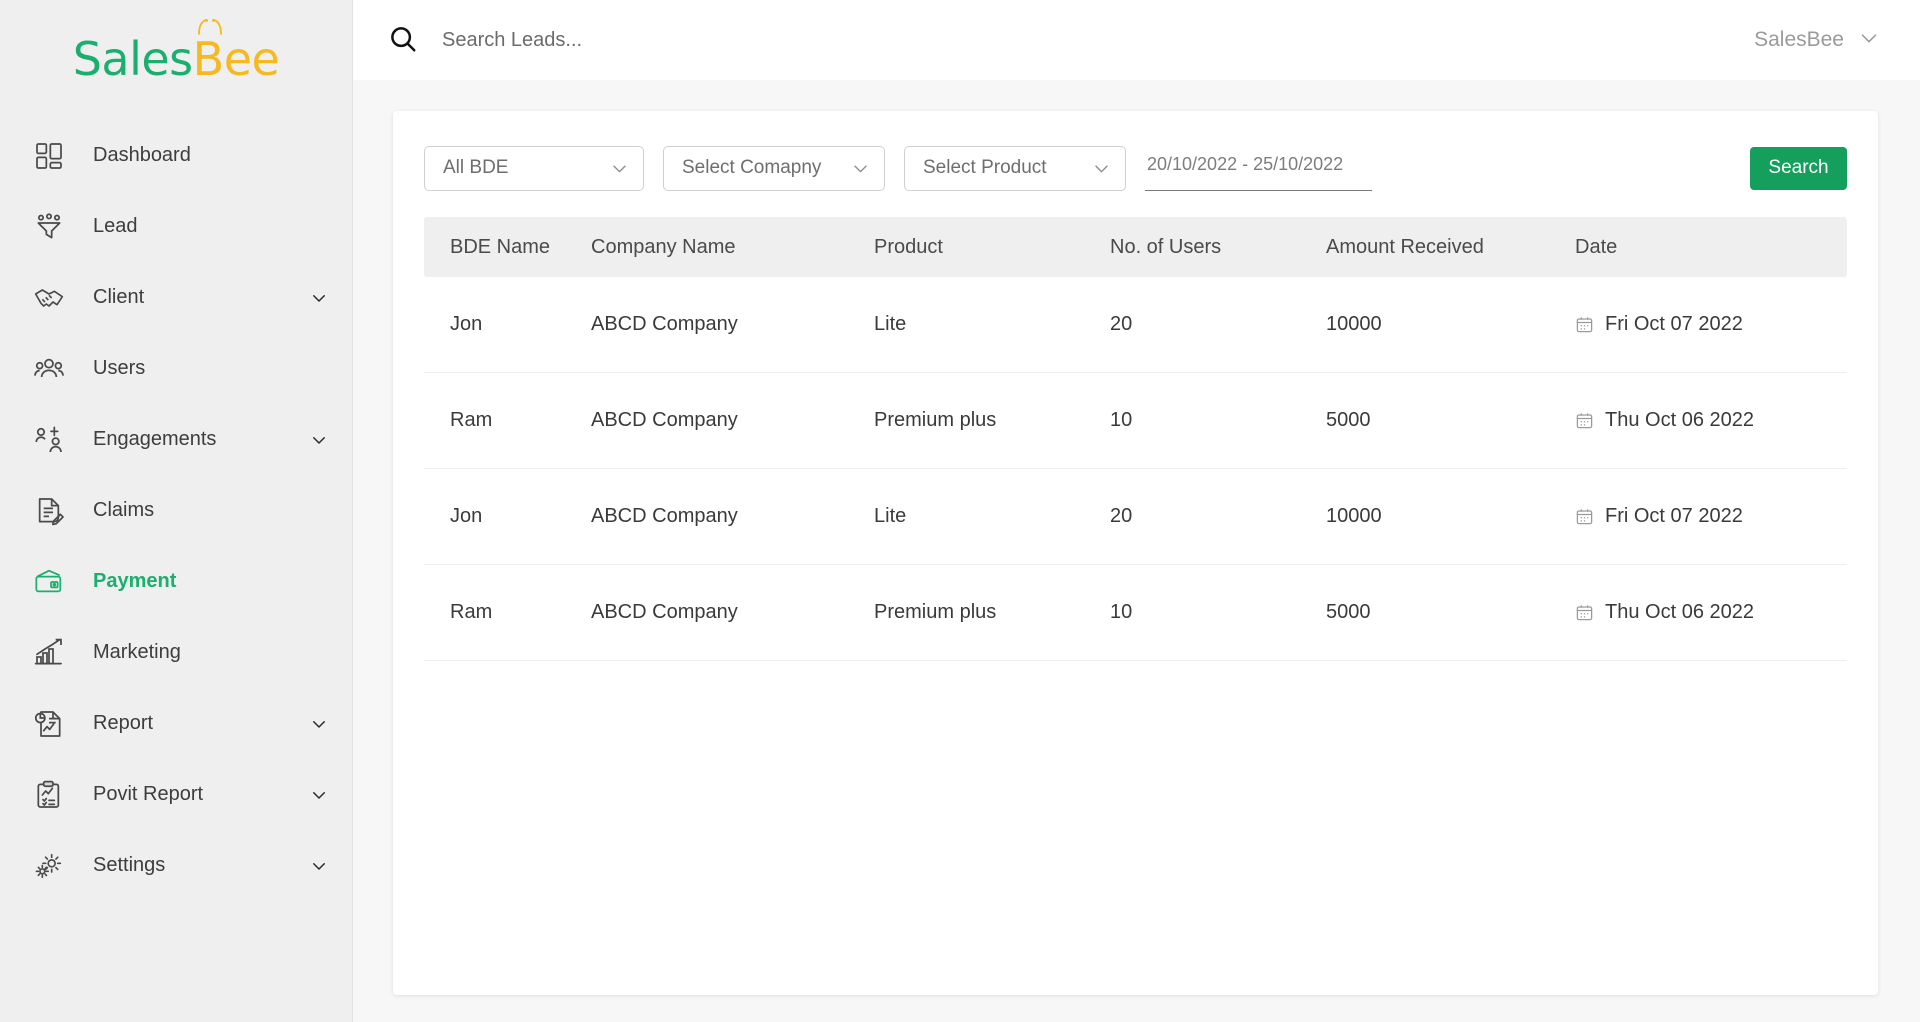 Image resolution: width=1920 pixels, height=1022 pixels. I want to click on brand-logo: Sales Bee, so click(176, 59).